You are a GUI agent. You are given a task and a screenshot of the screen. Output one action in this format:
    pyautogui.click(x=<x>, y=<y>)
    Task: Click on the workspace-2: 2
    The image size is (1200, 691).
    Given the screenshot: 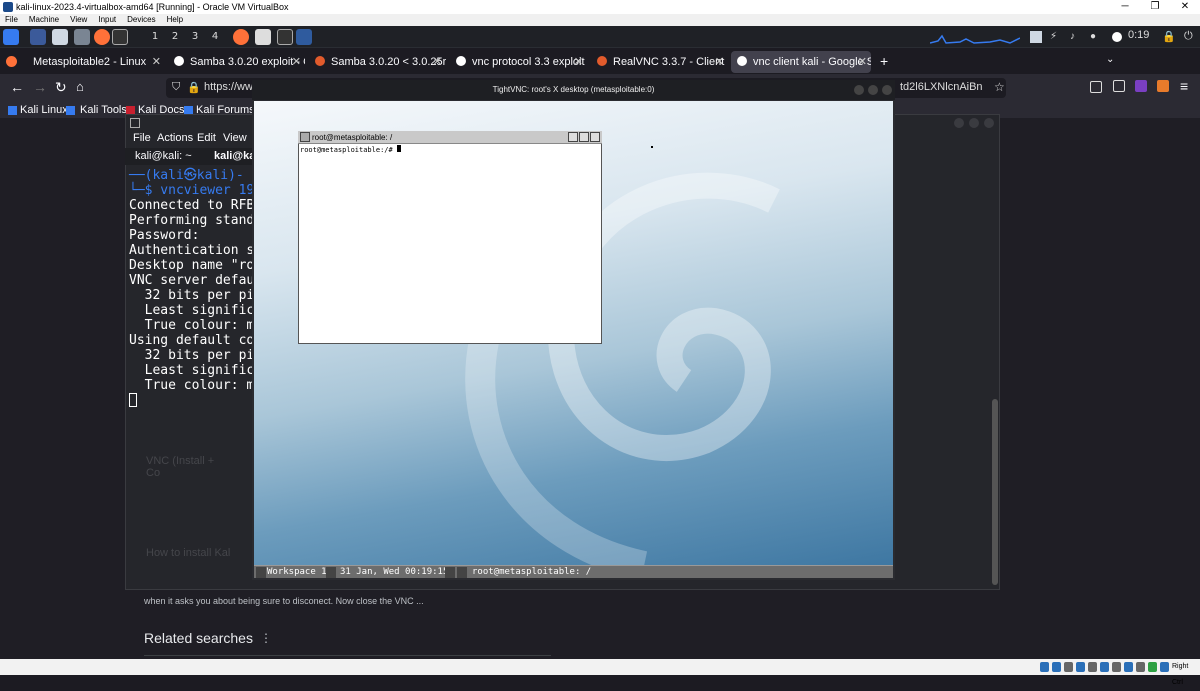 What is the action you would take?
    pyautogui.click(x=175, y=37)
    